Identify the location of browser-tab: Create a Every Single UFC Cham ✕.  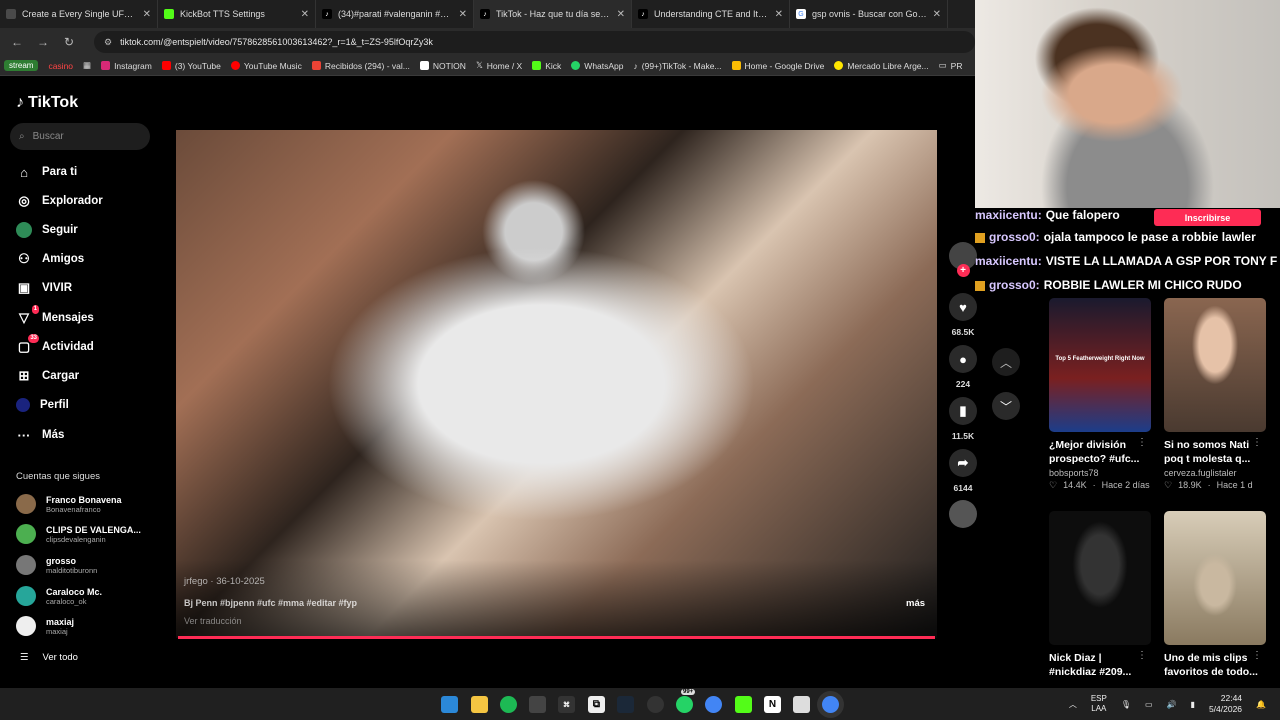
(79, 14).